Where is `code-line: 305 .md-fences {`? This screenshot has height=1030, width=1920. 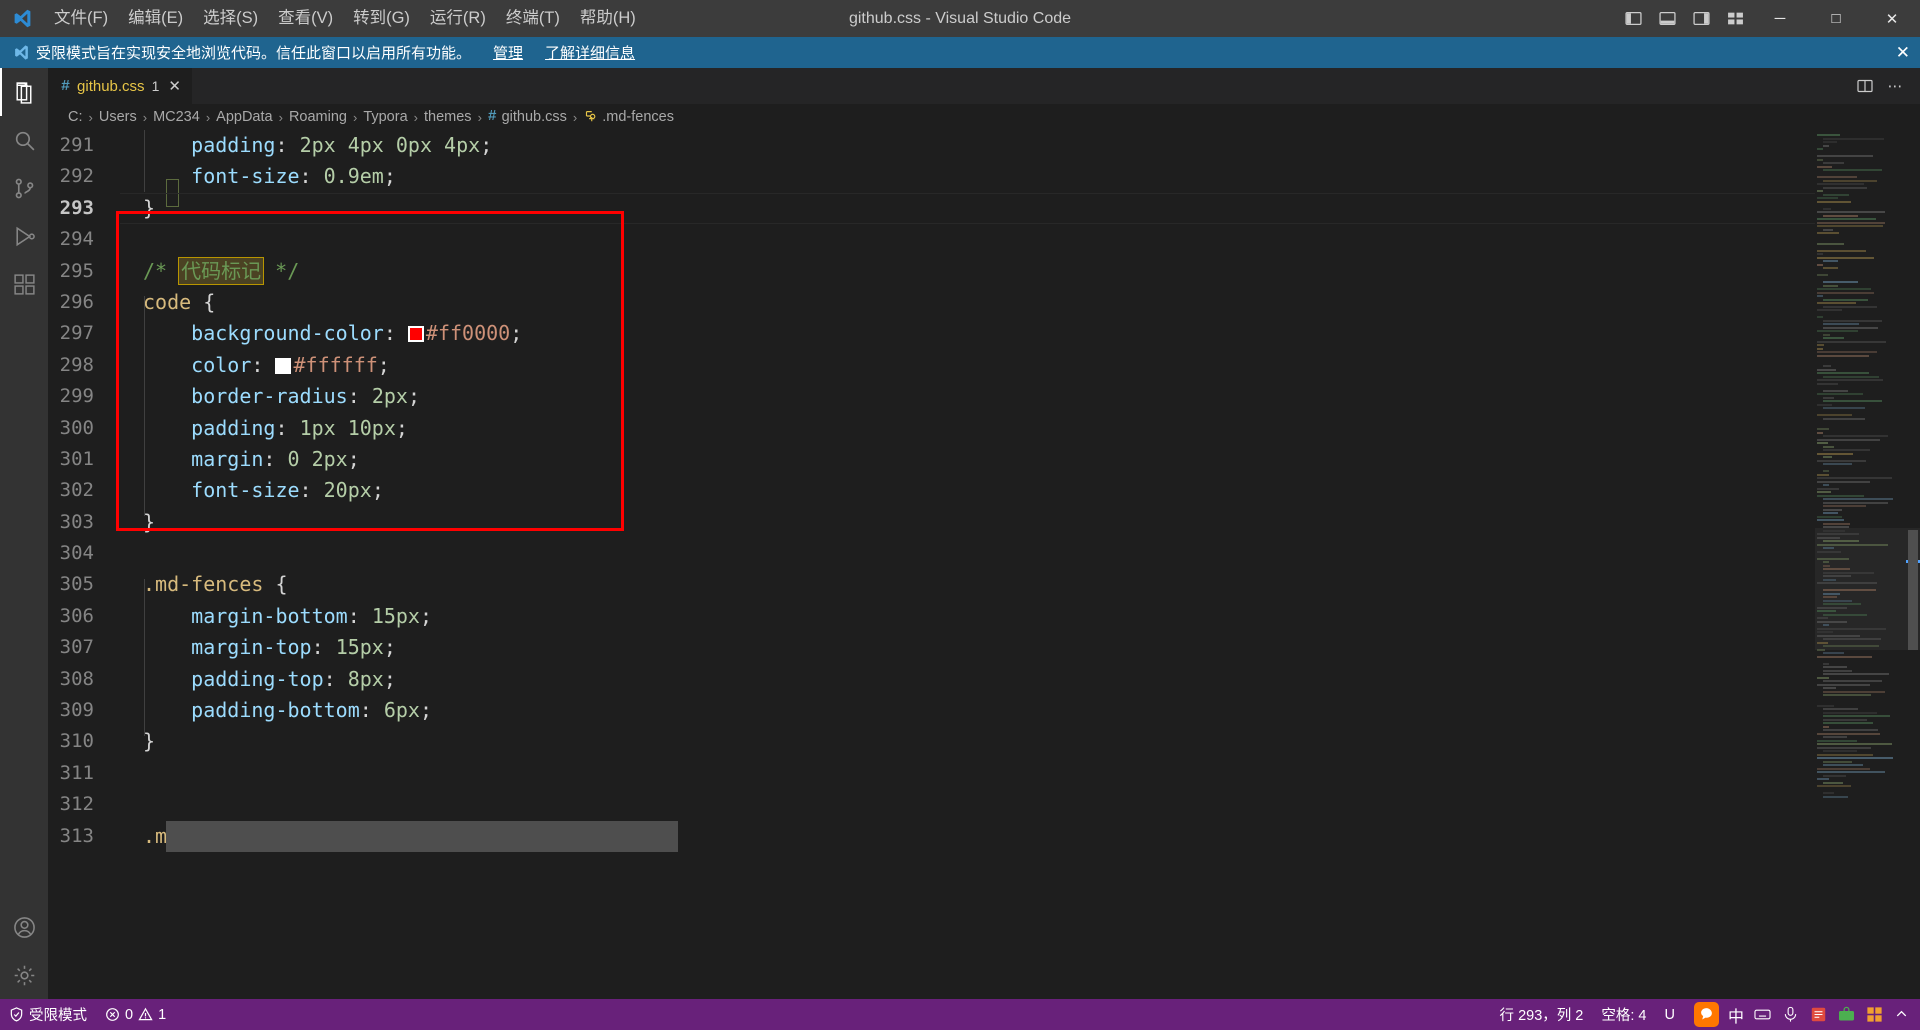
code-line: 305 .md-fences { is located at coordinates (931, 584).